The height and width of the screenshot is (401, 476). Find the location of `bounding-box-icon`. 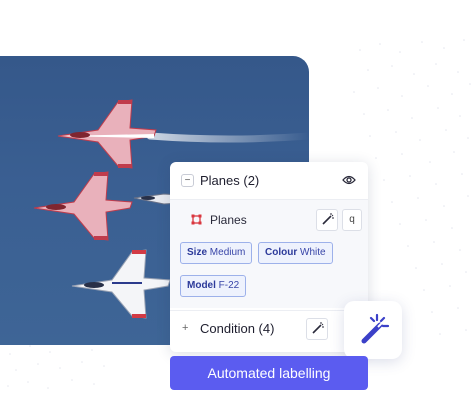

bounding-box-icon is located at coordinates (196, 219).